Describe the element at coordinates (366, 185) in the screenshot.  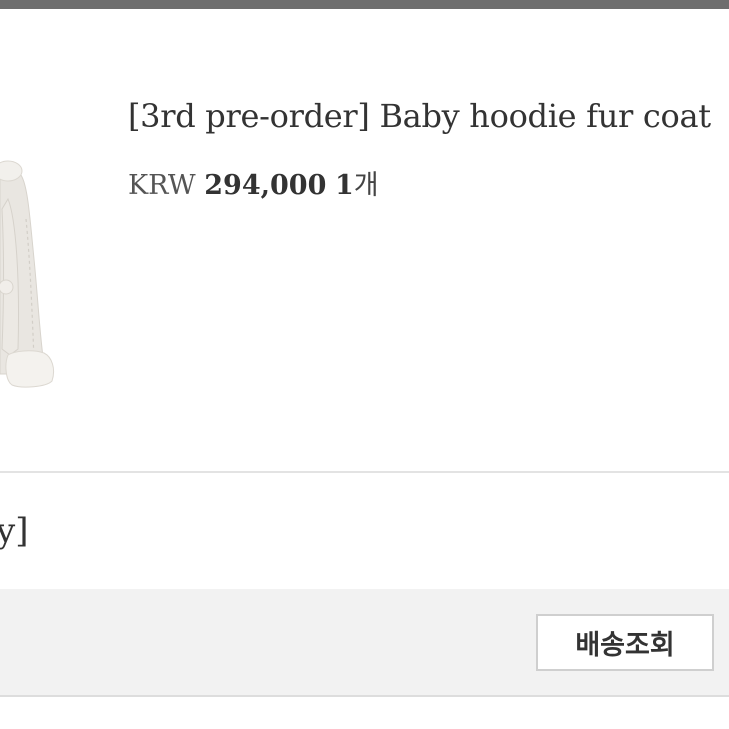
I see `quantity-unit: 개` at that location.